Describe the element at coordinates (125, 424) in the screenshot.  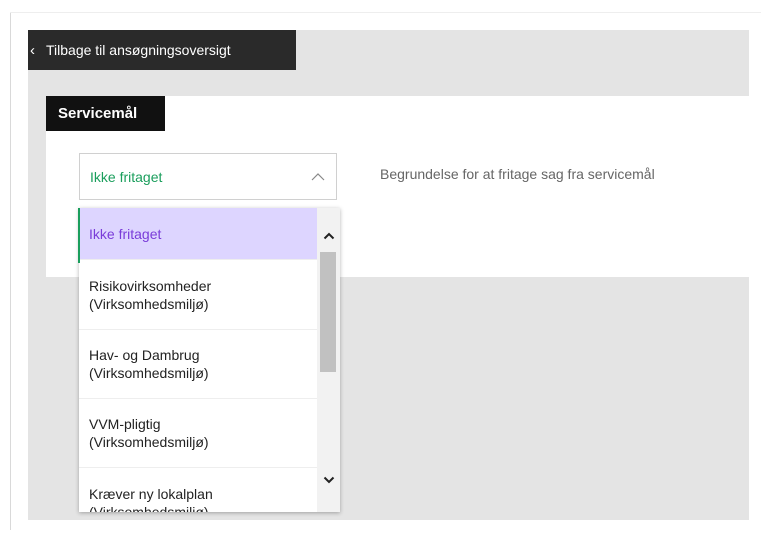
I see `option-label: VVM-pligtig` at that location.